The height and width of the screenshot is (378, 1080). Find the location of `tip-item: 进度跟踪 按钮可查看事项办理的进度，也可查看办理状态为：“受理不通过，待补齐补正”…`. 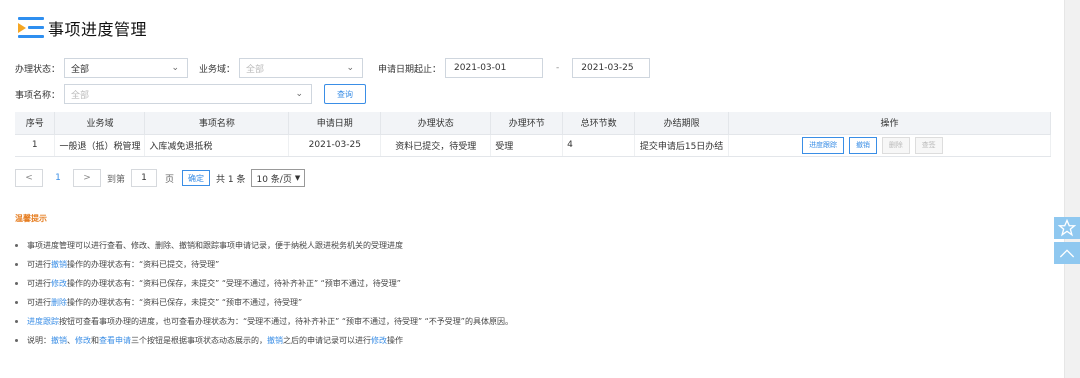

tip-item: 进度跟踪 按钮可查看事项办理的进度，也可查看办理状态为：“受理不通过，待补齐补正”… is located at coordinates (264, 321).